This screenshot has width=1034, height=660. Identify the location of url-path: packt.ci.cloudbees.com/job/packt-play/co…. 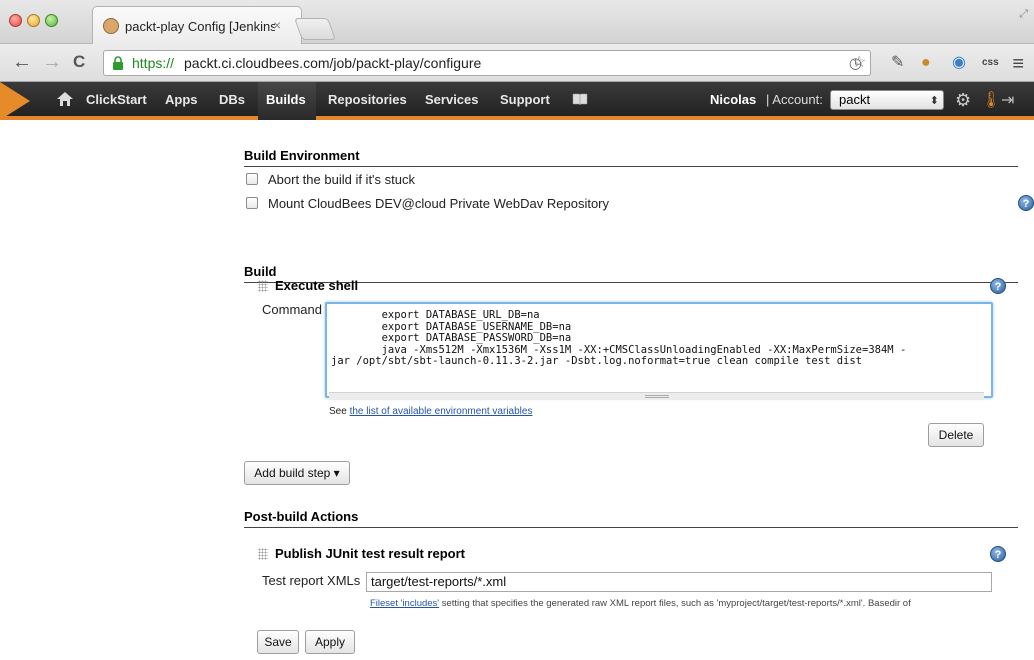
(333, 63).